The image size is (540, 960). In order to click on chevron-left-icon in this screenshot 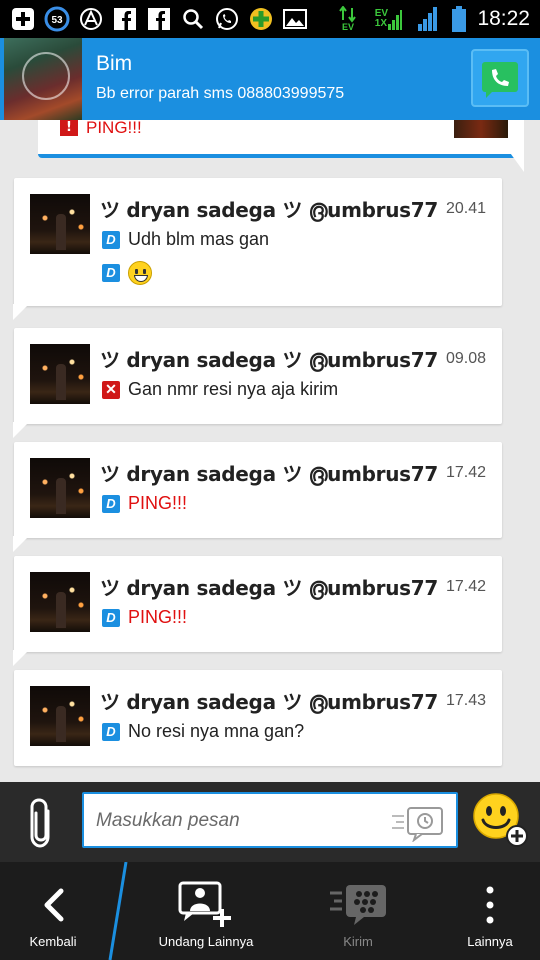, I will do `click(54, 905)`.